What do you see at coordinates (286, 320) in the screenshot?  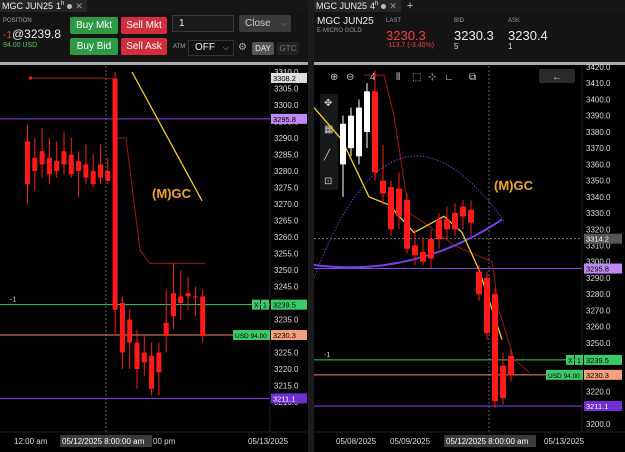 I see `price-tick-label: 3235.0` at bounding box center [286, 320].